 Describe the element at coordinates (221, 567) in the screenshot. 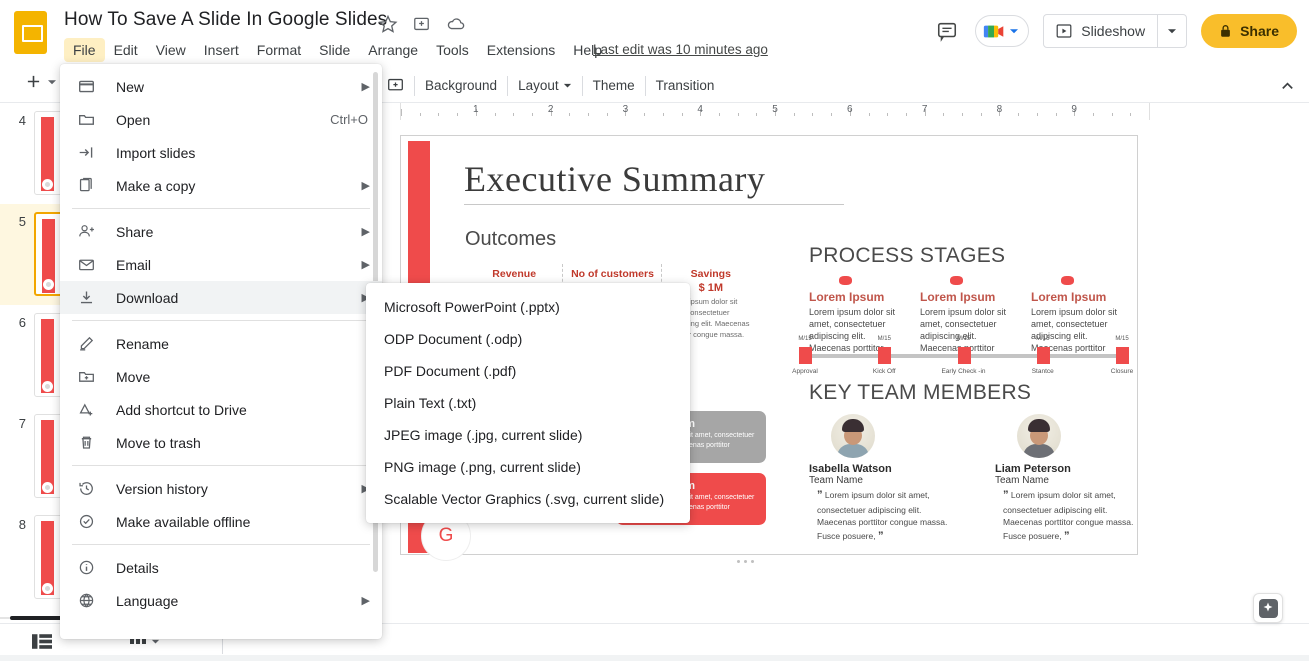

I see `file-menu-item-details: Details` at that location.